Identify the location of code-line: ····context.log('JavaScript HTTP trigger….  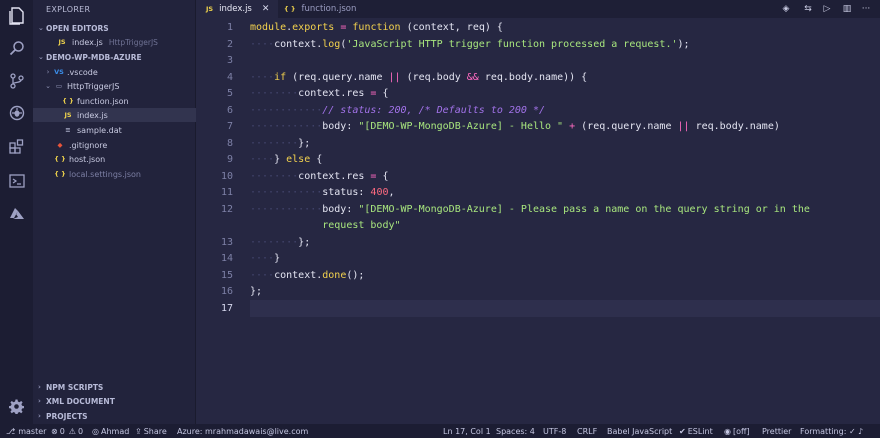
(470, 44).